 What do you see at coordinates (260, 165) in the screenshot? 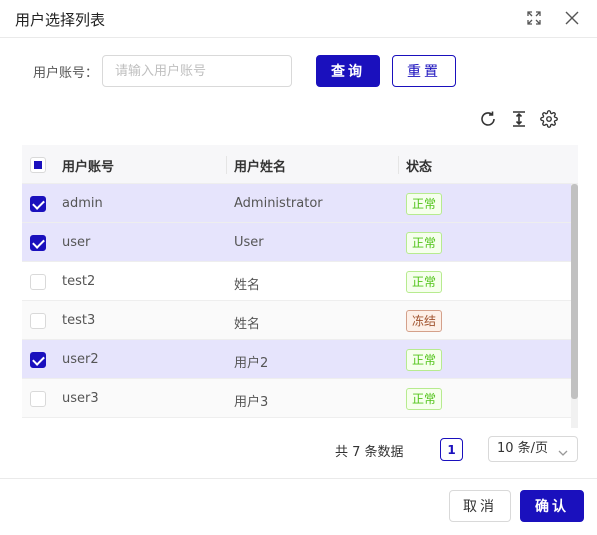
I see `column-header-name: 用户姓名` at bounding box center [260, 165].